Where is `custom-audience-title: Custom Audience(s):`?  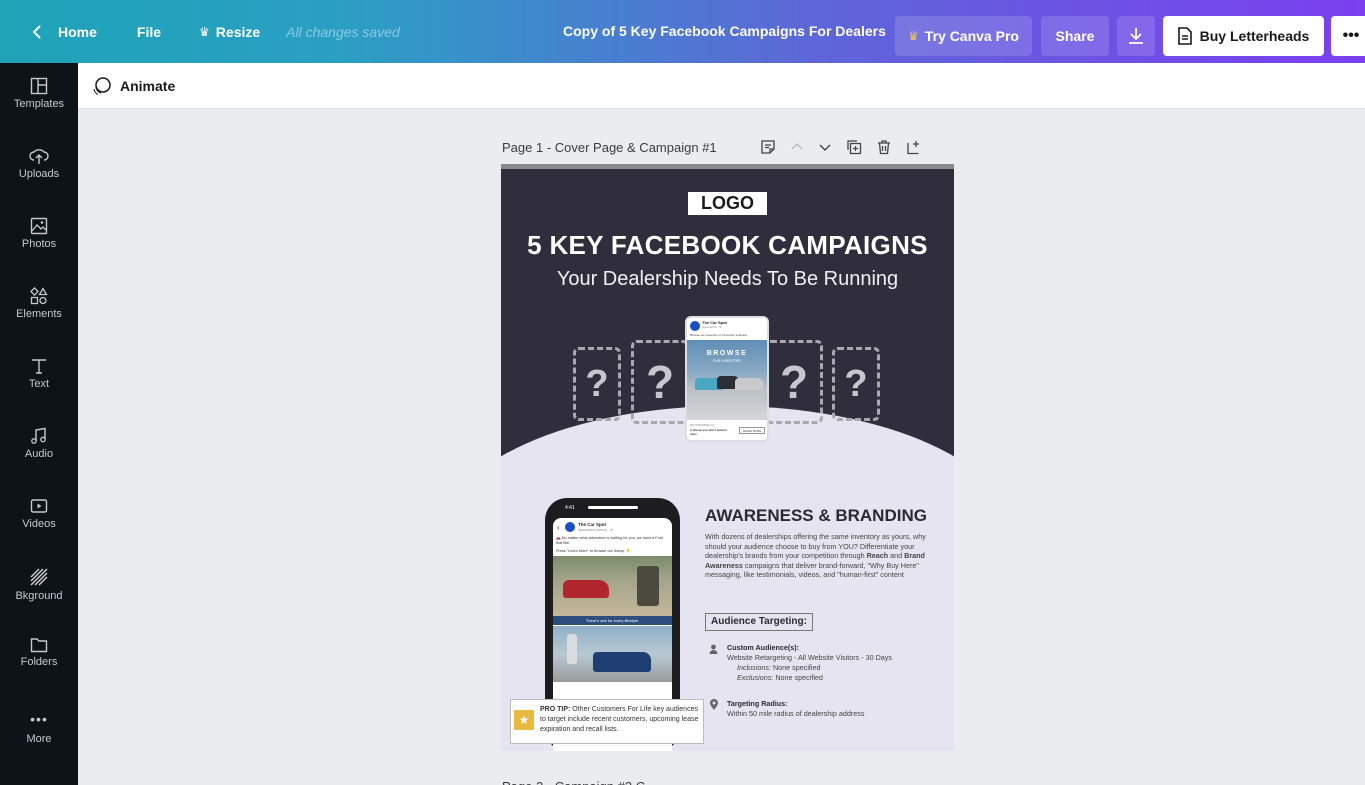 custom-audience-title: Custom Audience(s): is located at coordinates (763, 647).